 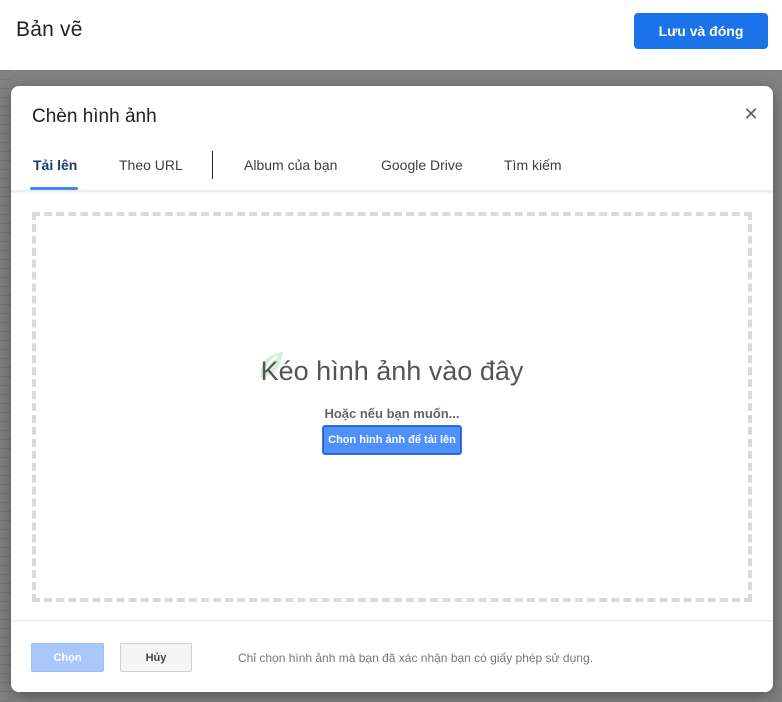 What do you see at coordinates (94, 116) in the screenshot?
I see `dialog-title: Chèn hình ảnh` at bounding box center [94, 116].